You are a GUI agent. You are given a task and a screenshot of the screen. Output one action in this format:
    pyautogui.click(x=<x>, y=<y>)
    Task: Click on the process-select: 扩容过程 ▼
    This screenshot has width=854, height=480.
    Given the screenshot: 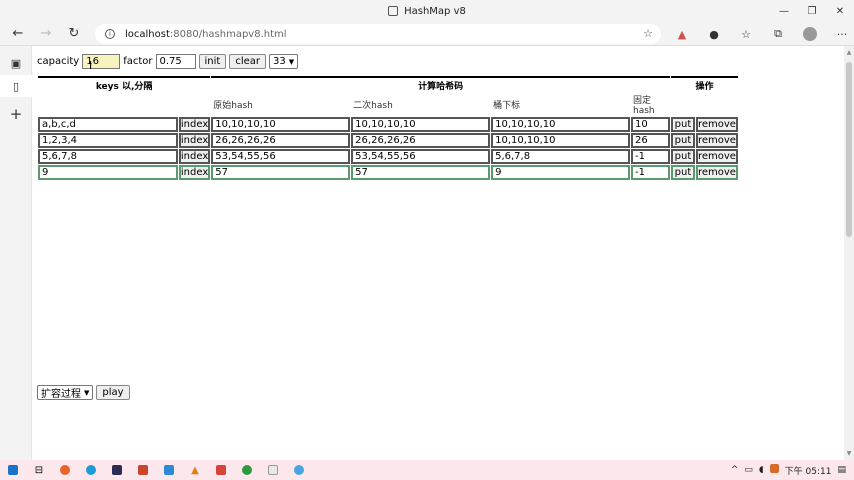 What is the action you would take?
    pyautogui.click(x=65, y=392)
    